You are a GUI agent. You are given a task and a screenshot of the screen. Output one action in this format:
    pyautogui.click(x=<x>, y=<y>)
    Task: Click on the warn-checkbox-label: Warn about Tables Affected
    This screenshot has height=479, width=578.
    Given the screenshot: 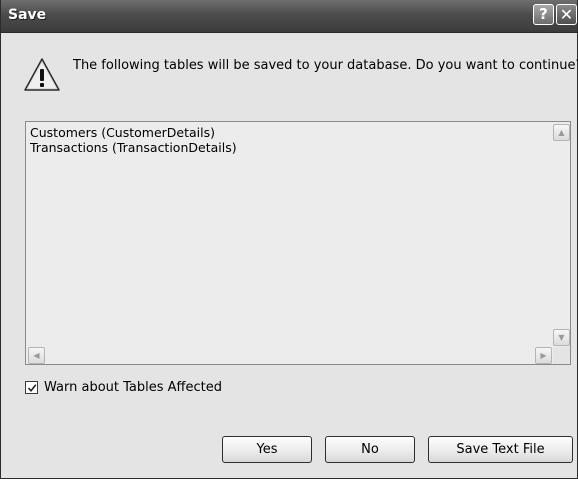 What is the action you would take?
    pyautogui.click(x=133, y=387)
    